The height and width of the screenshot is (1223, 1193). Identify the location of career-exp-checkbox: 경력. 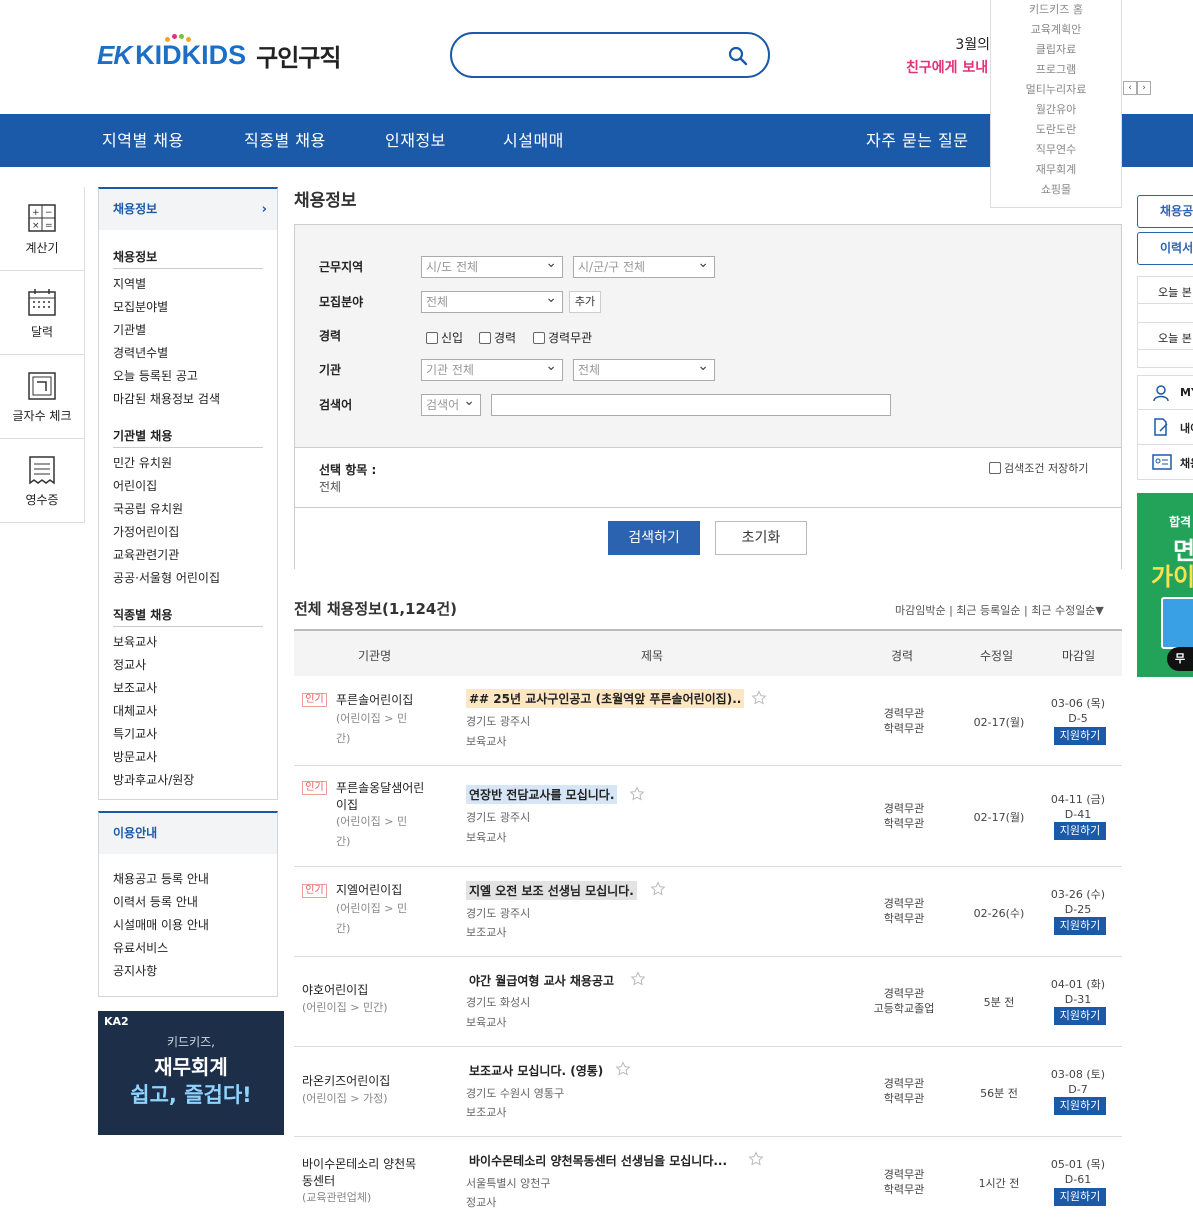
(497, 337).